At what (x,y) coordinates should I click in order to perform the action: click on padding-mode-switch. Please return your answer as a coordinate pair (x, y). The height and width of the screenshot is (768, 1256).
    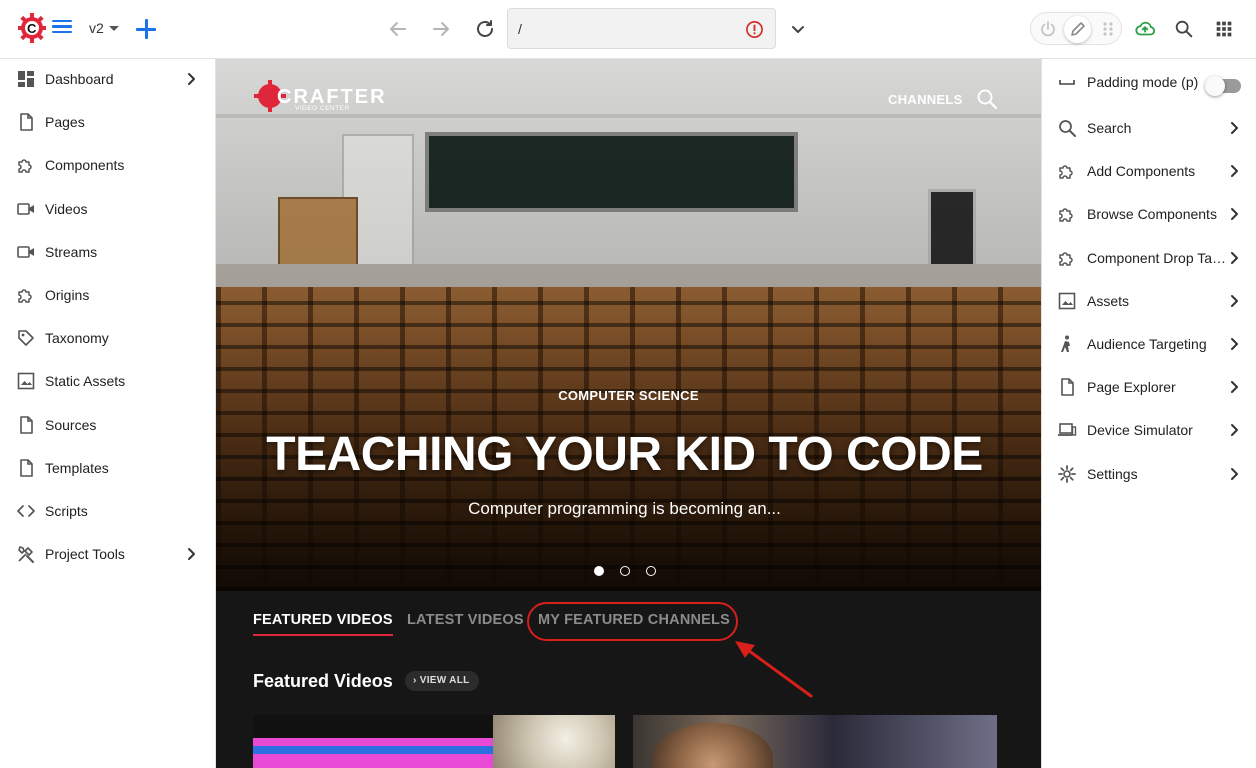
    Looking at the image, I should click on (1223, 86).